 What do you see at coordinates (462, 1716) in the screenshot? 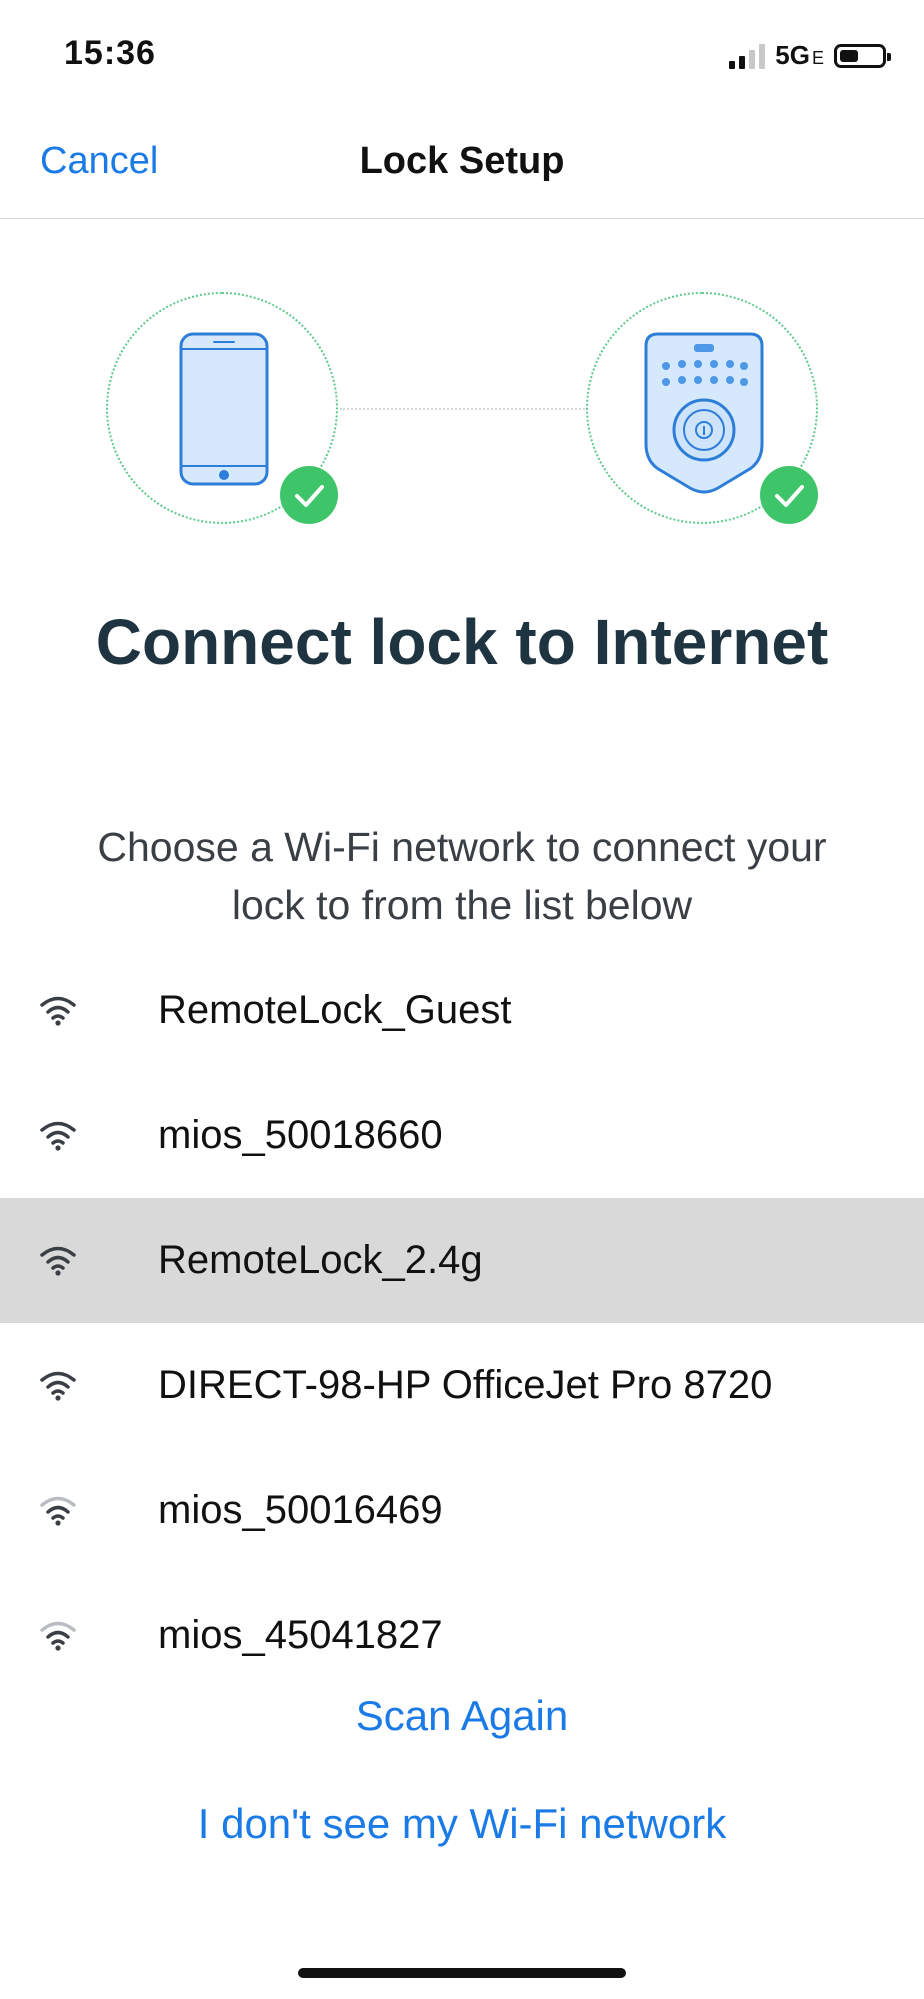
I see `scan-again-button: Scan Again` at bounding box center [462, 1716].